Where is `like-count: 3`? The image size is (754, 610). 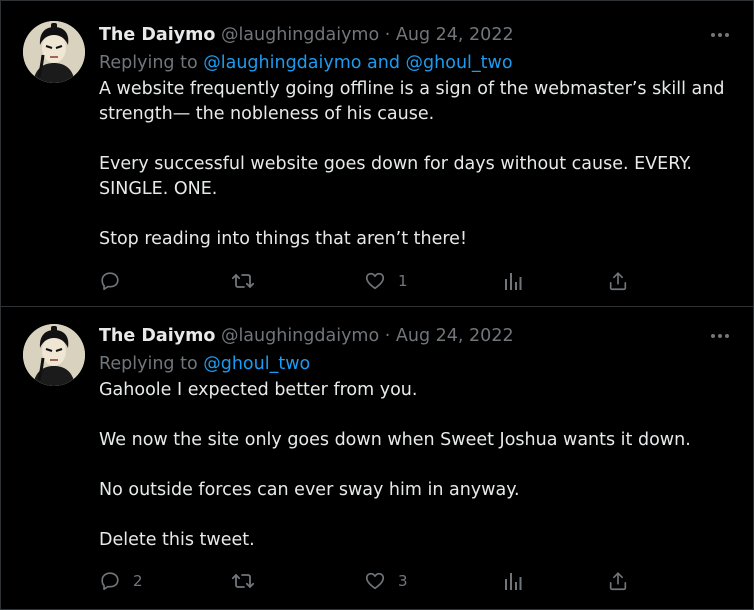
like-count: 3 is located at coordinates (403, 581).